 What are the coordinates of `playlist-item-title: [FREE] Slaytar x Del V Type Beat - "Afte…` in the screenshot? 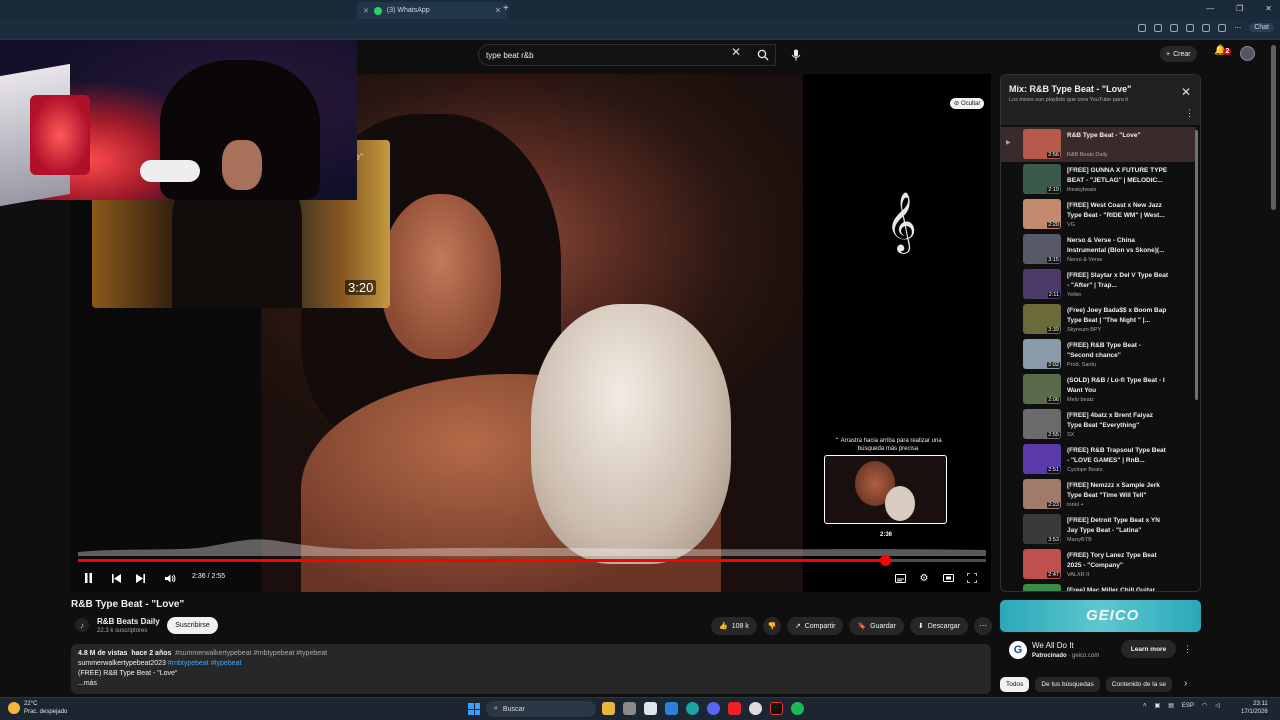 It's located at (1118, 281).